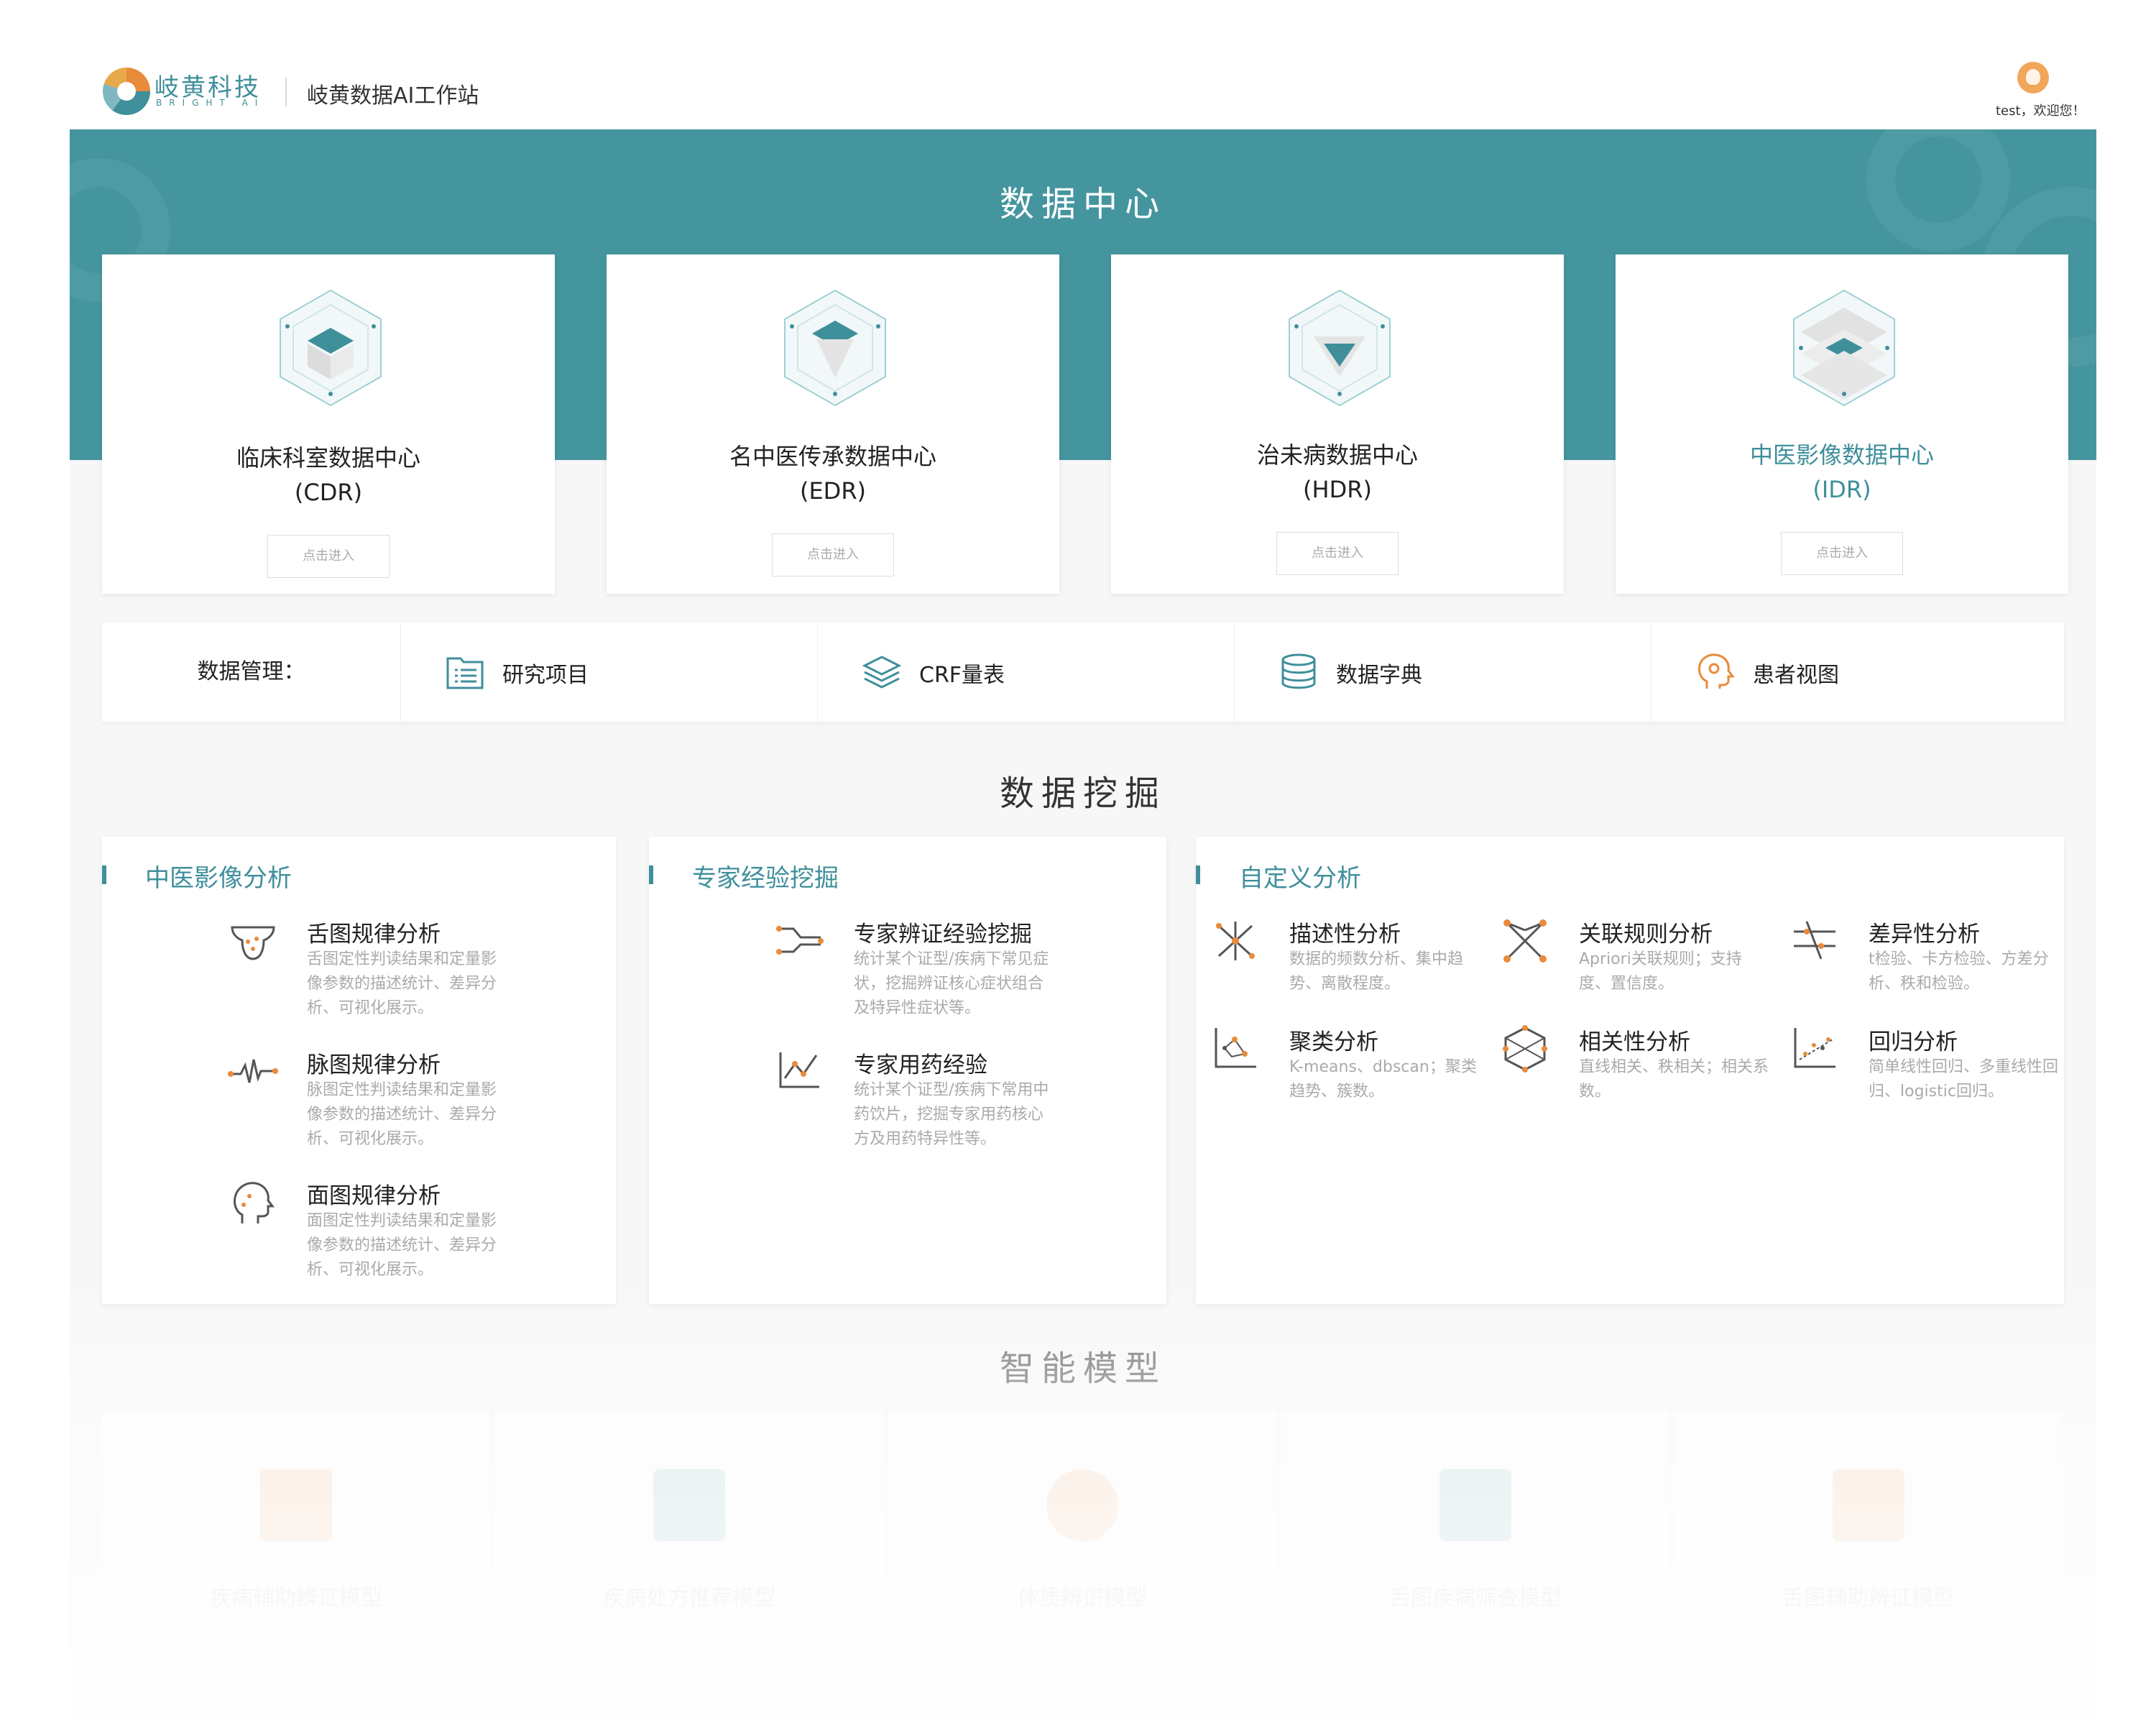 The image size is (2156, 1718). I want to click on item-desc: 直线相关、秩相关；相关系数。, so click(1674, 1079).